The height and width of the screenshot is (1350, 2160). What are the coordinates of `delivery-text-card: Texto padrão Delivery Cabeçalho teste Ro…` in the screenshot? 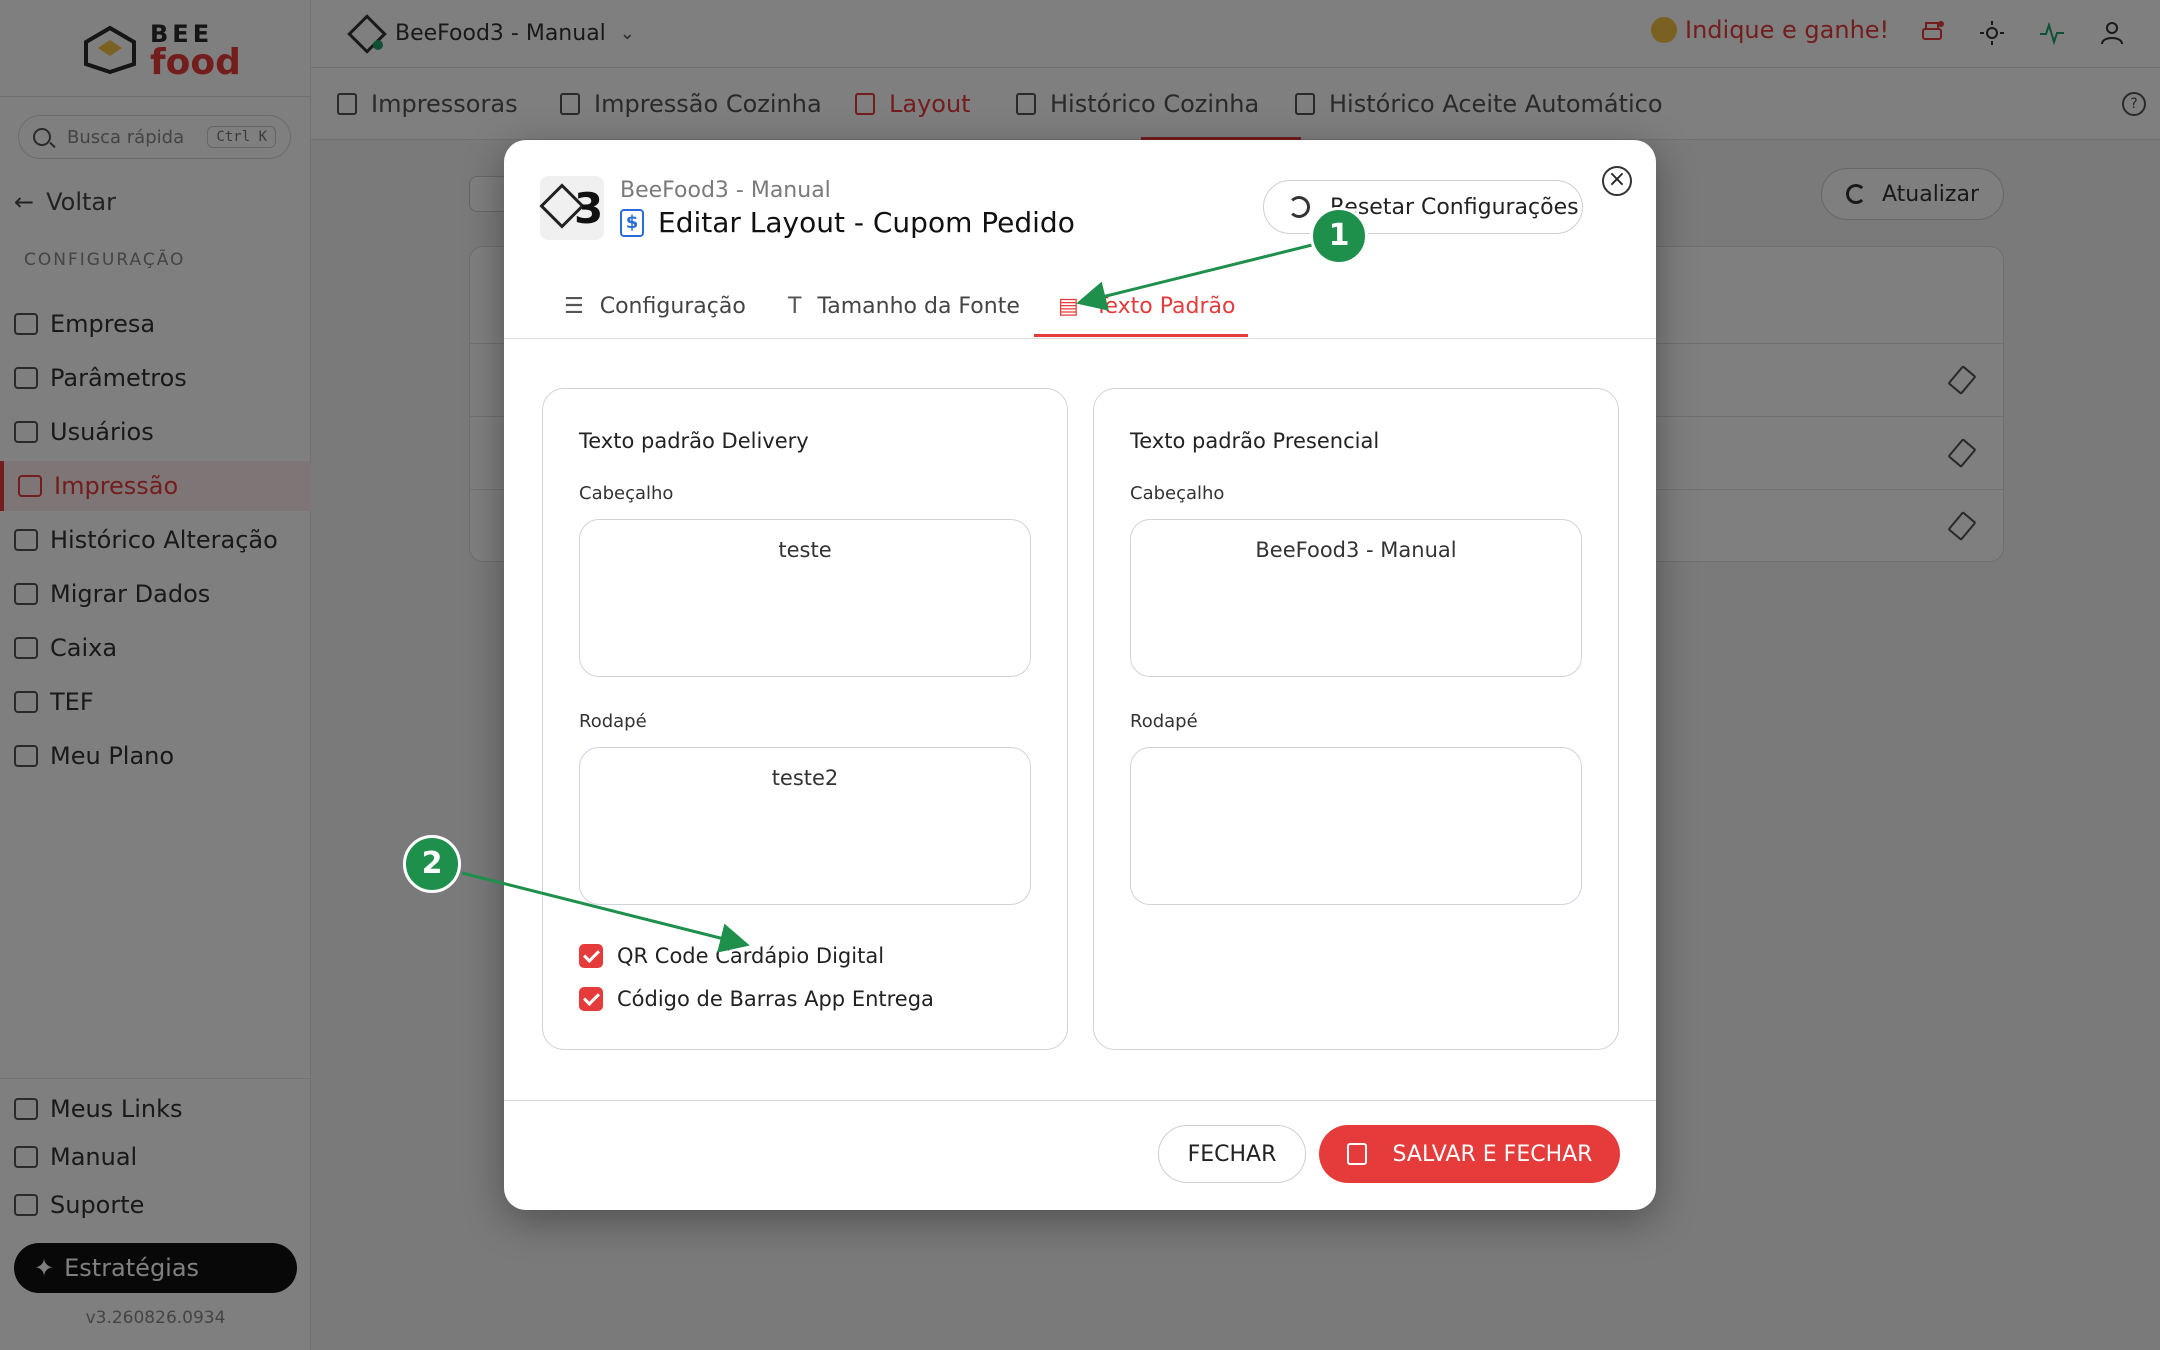 It's located at (805, 719).